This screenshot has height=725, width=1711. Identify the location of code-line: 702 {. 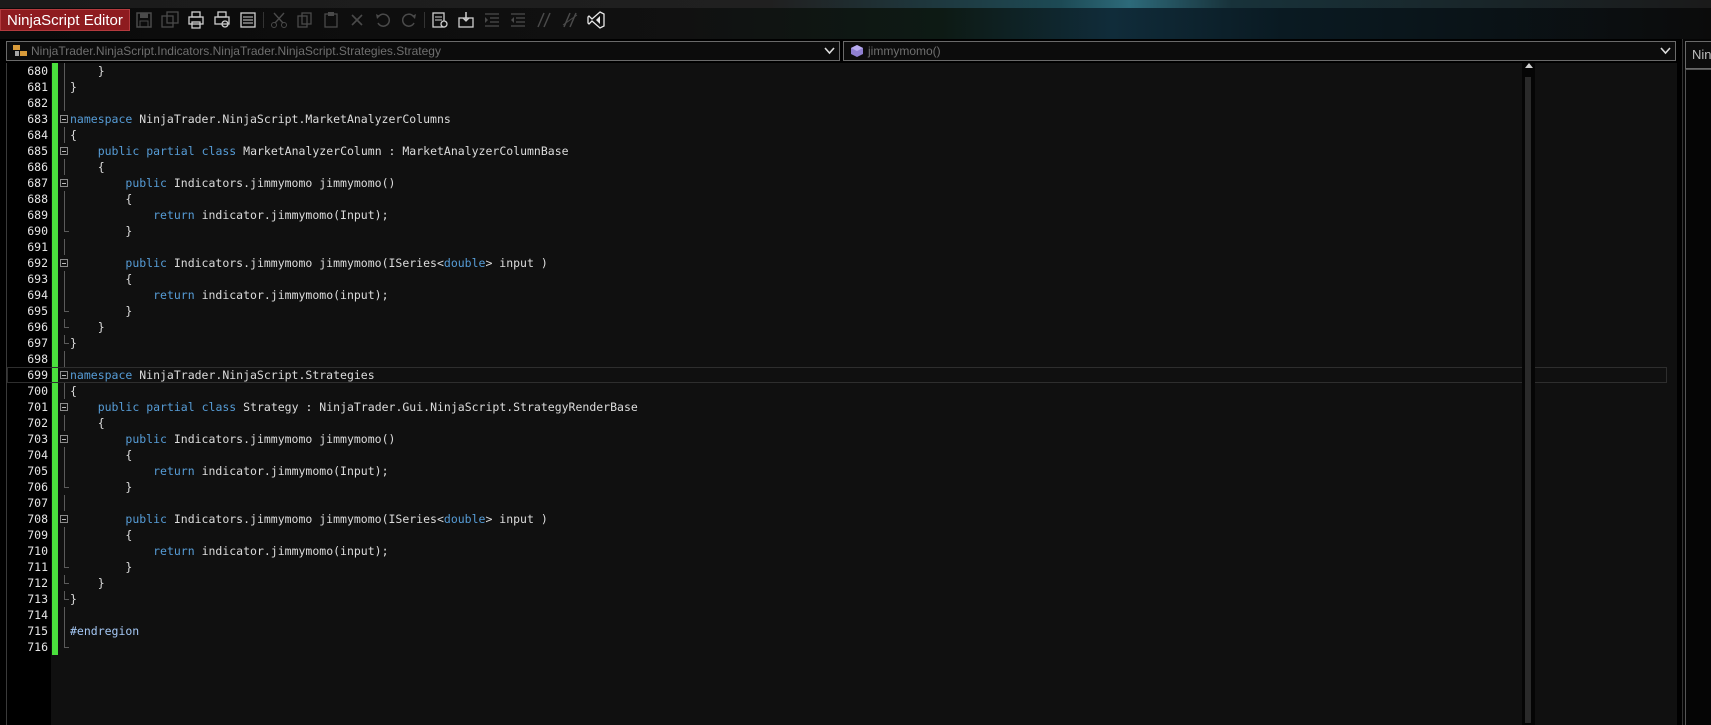
(837, 423).